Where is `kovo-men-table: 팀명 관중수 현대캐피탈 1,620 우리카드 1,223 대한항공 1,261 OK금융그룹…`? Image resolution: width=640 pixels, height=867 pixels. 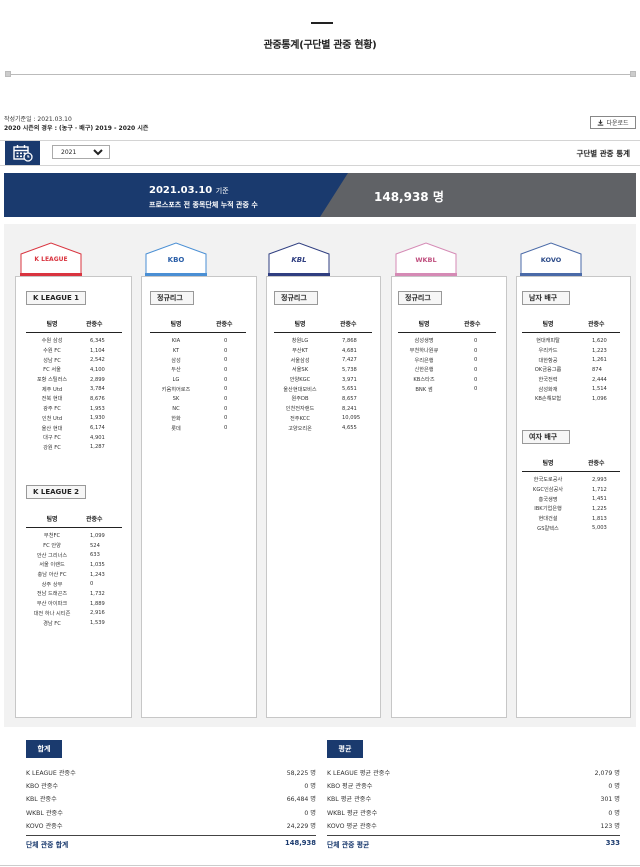
kovo-men-table: 팀명 관중수 현대캐피탈 1,620 우리카드 1,223 대한항공 1,261 OK금융그룹… is located at coordinates (571, 361).